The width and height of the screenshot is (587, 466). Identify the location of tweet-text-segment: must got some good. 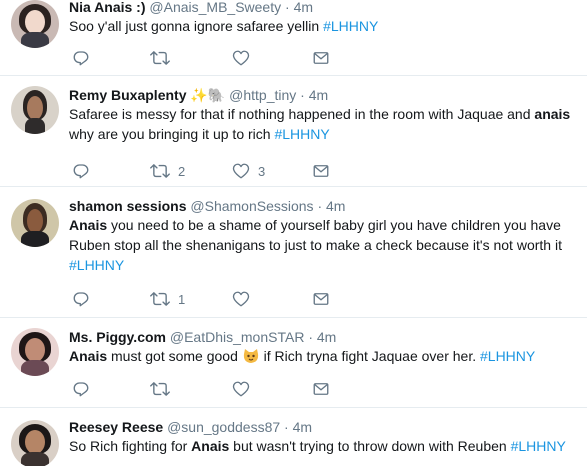
(174, 356).